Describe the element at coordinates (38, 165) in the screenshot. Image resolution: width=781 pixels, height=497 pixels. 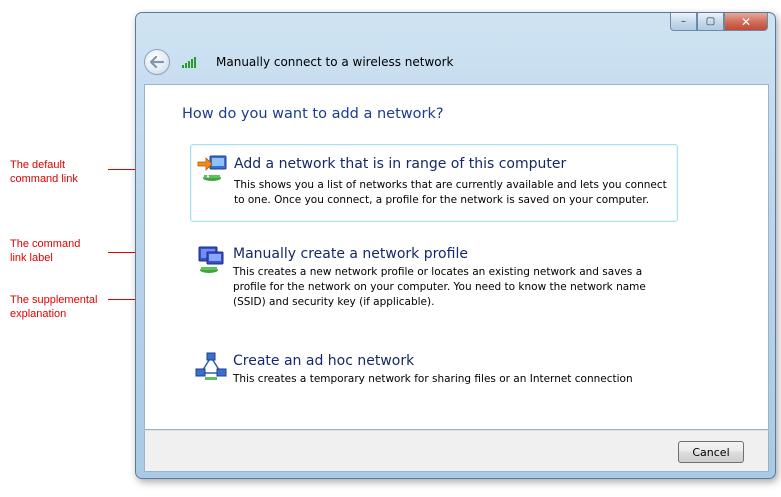
I see `annotation-text: The default` at that location.